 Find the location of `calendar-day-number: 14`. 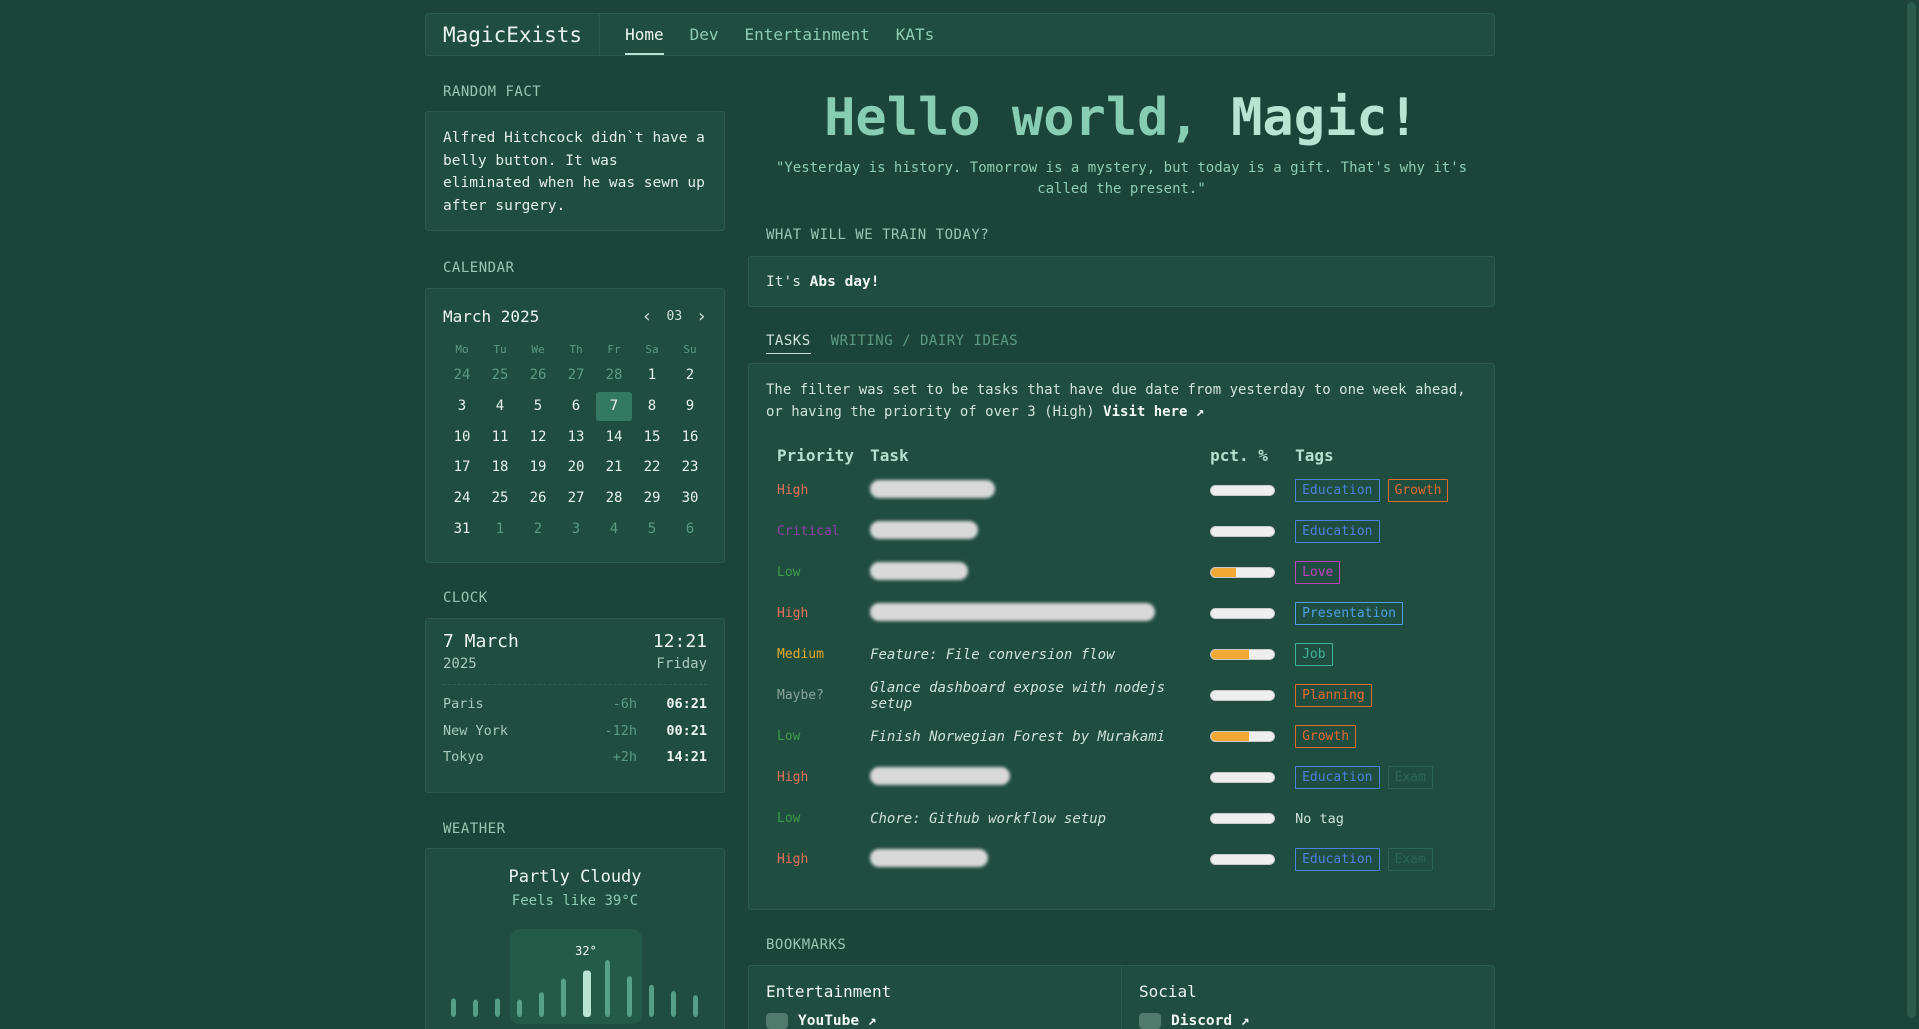

calendar-day-number: 14 is located at coordinates (614, 436).